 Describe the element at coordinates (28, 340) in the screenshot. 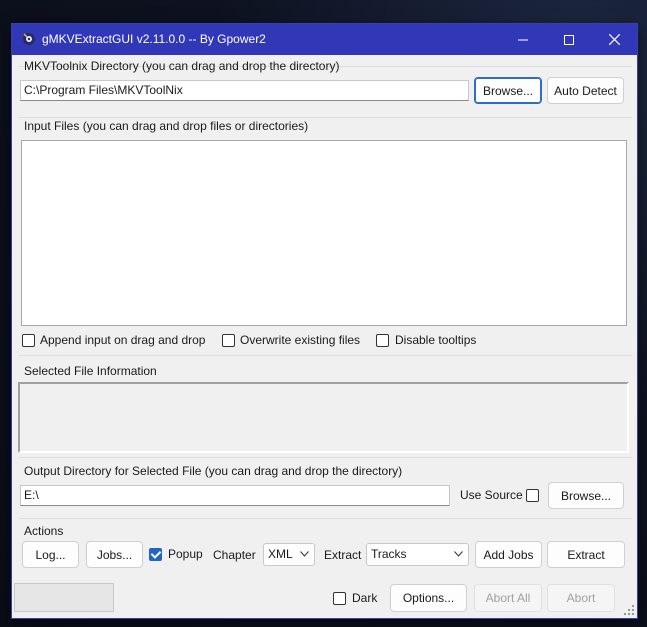

I see `append-input-checkbox` at that location.